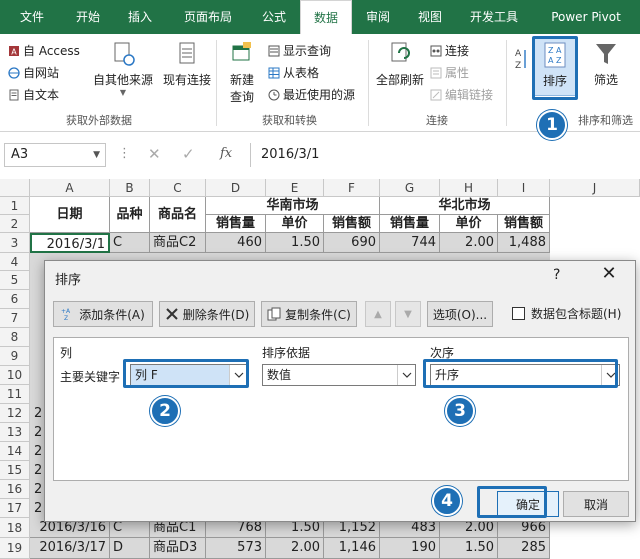 Image resolution: width=640 pixels, height=559 pixels. What do you see at coordinates (130, 188) in the screenshot?
I see `column-header: B` at bounding box center [130, 188].